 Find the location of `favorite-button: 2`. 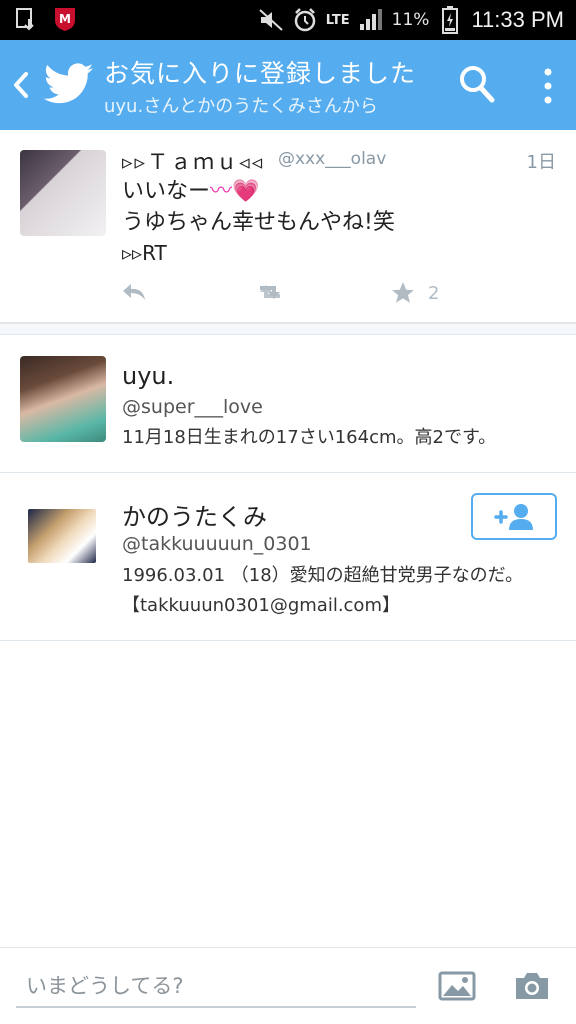

favorite-button: 2 is located at coordinates (414, 293).